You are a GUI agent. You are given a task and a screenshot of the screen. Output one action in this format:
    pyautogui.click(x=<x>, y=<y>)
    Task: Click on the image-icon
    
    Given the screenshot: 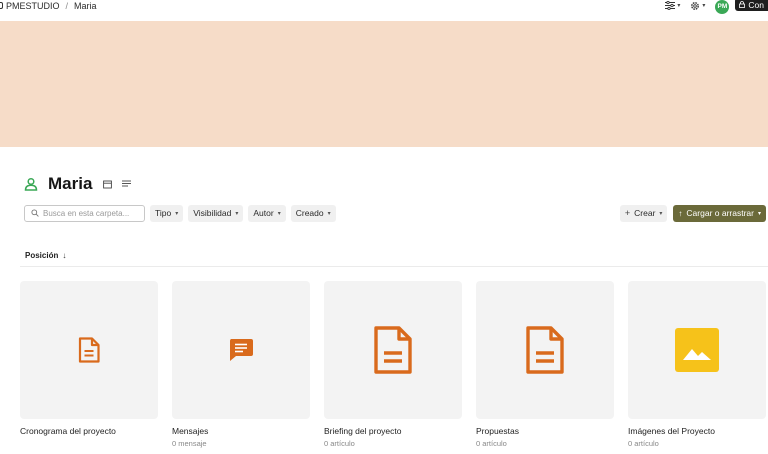 What is the action you would take?
    pyautogui.click(x=697, y=350)
    